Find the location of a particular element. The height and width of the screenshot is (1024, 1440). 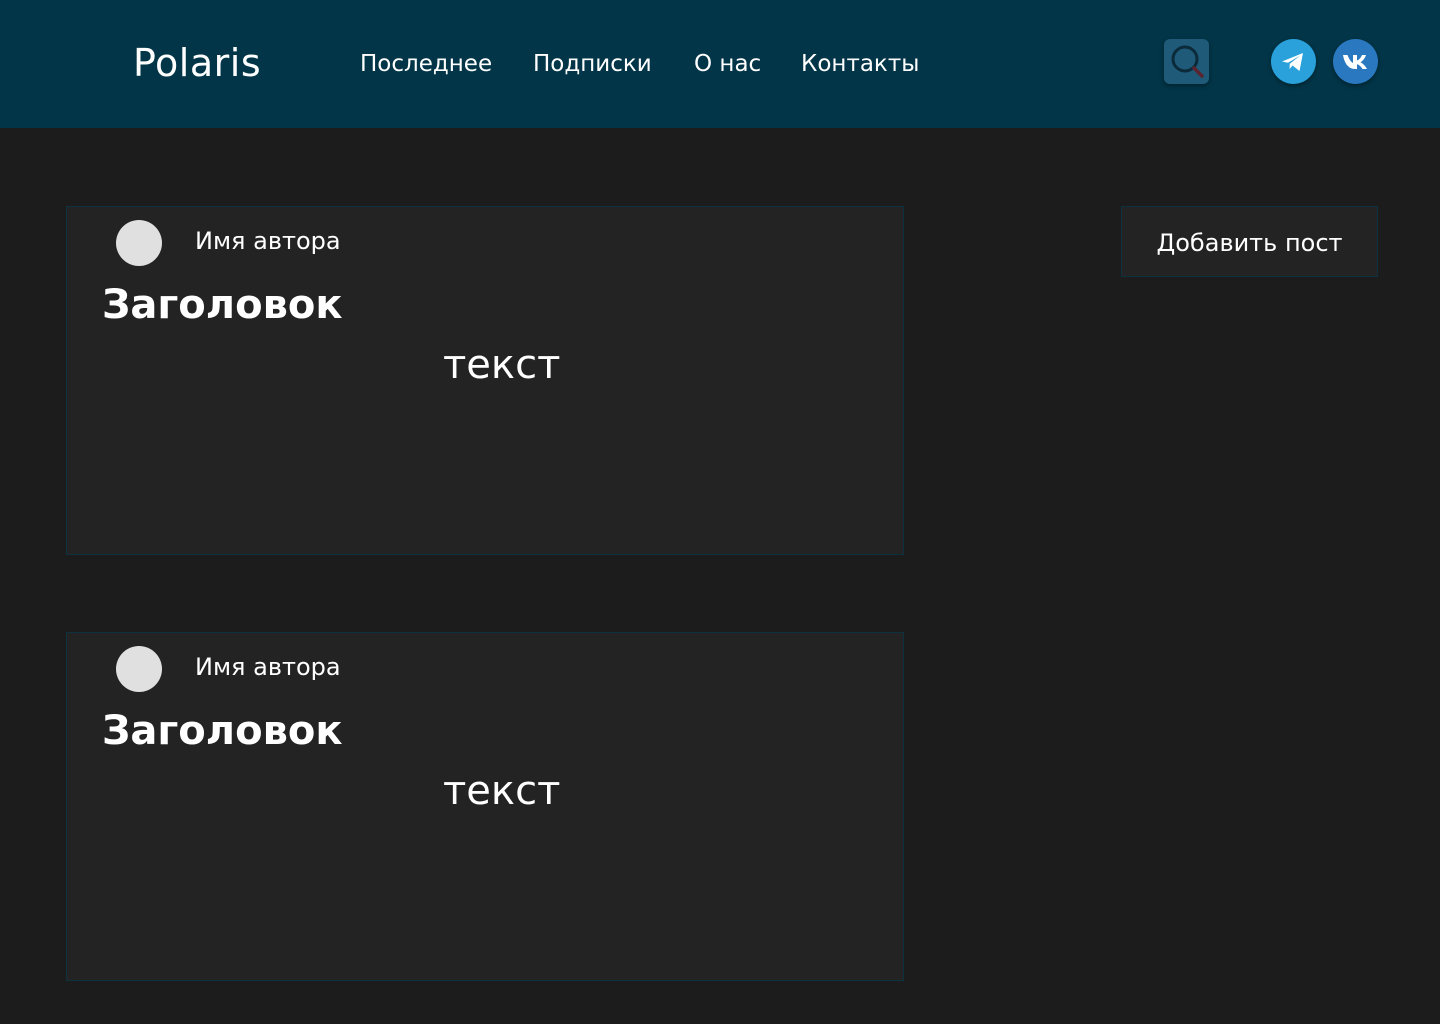

telegram-link is located at coordinates (1293, 61).